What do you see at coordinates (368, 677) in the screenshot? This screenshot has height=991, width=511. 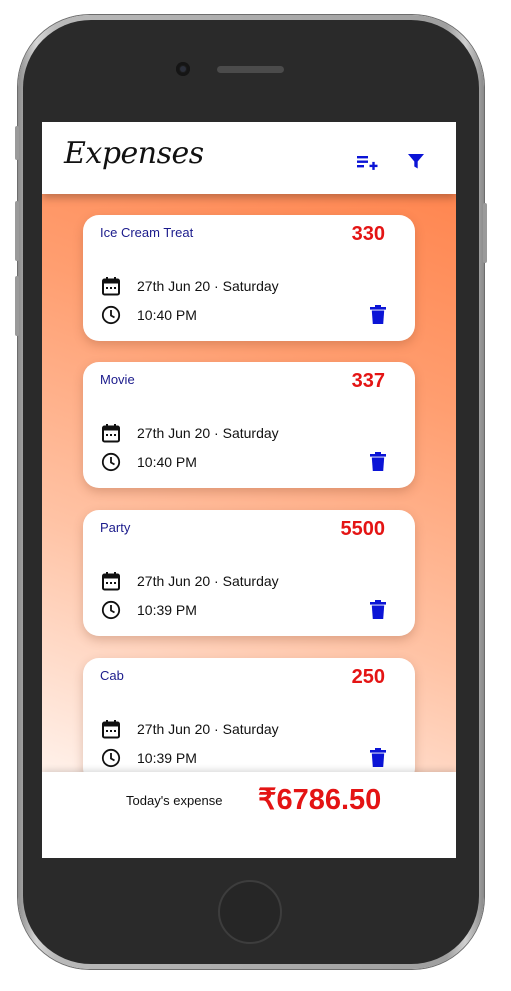 I see `expense-amount: 250` at bounding box center [368, 677].